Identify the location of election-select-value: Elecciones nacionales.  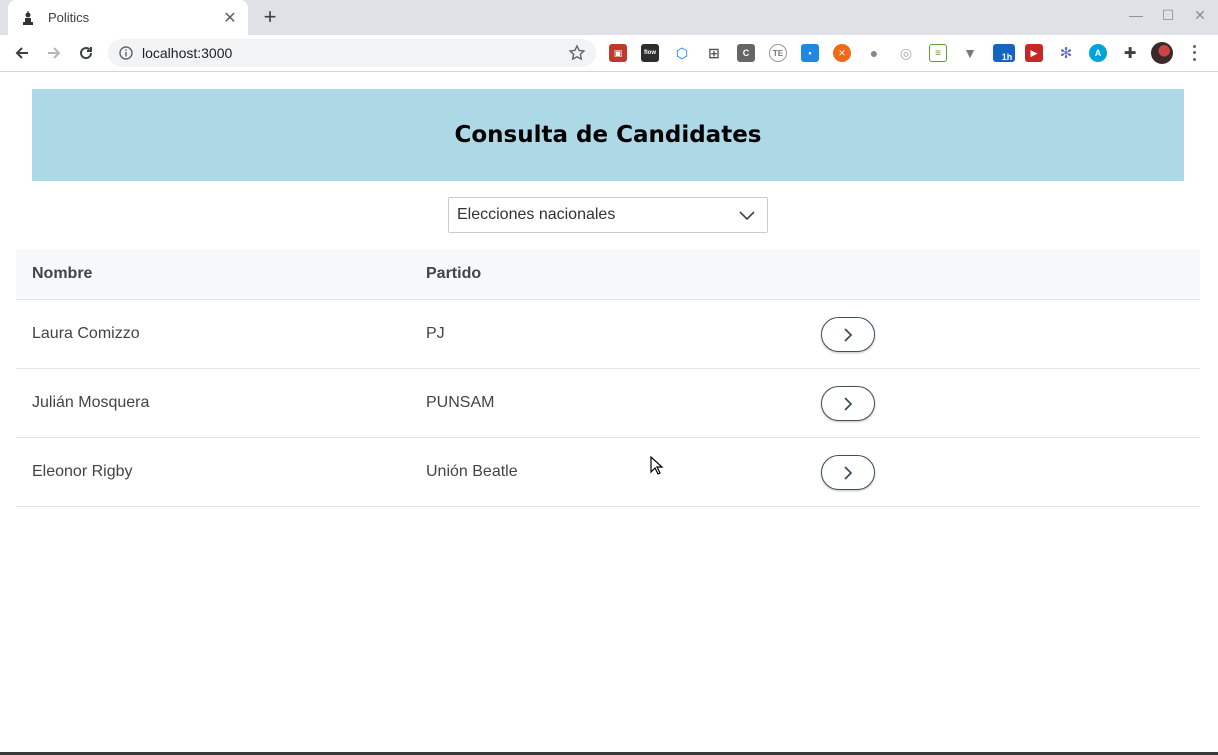
(536, 214).